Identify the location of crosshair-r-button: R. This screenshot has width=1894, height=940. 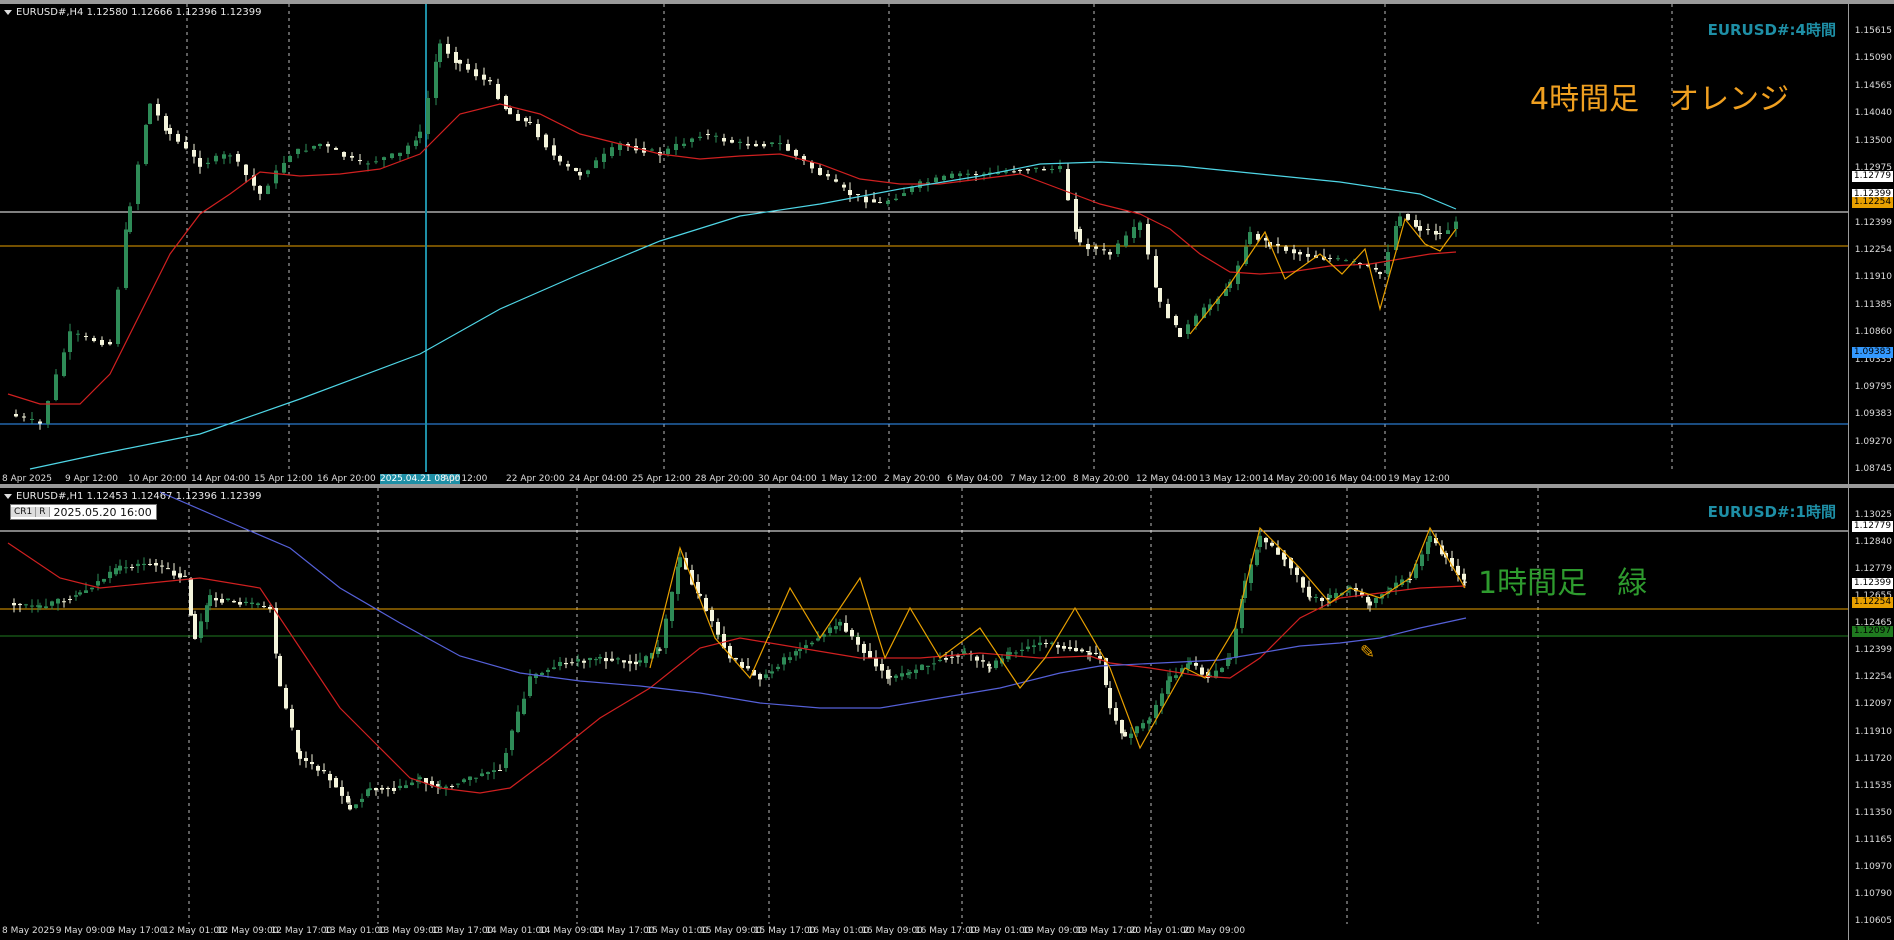
(43, 512).